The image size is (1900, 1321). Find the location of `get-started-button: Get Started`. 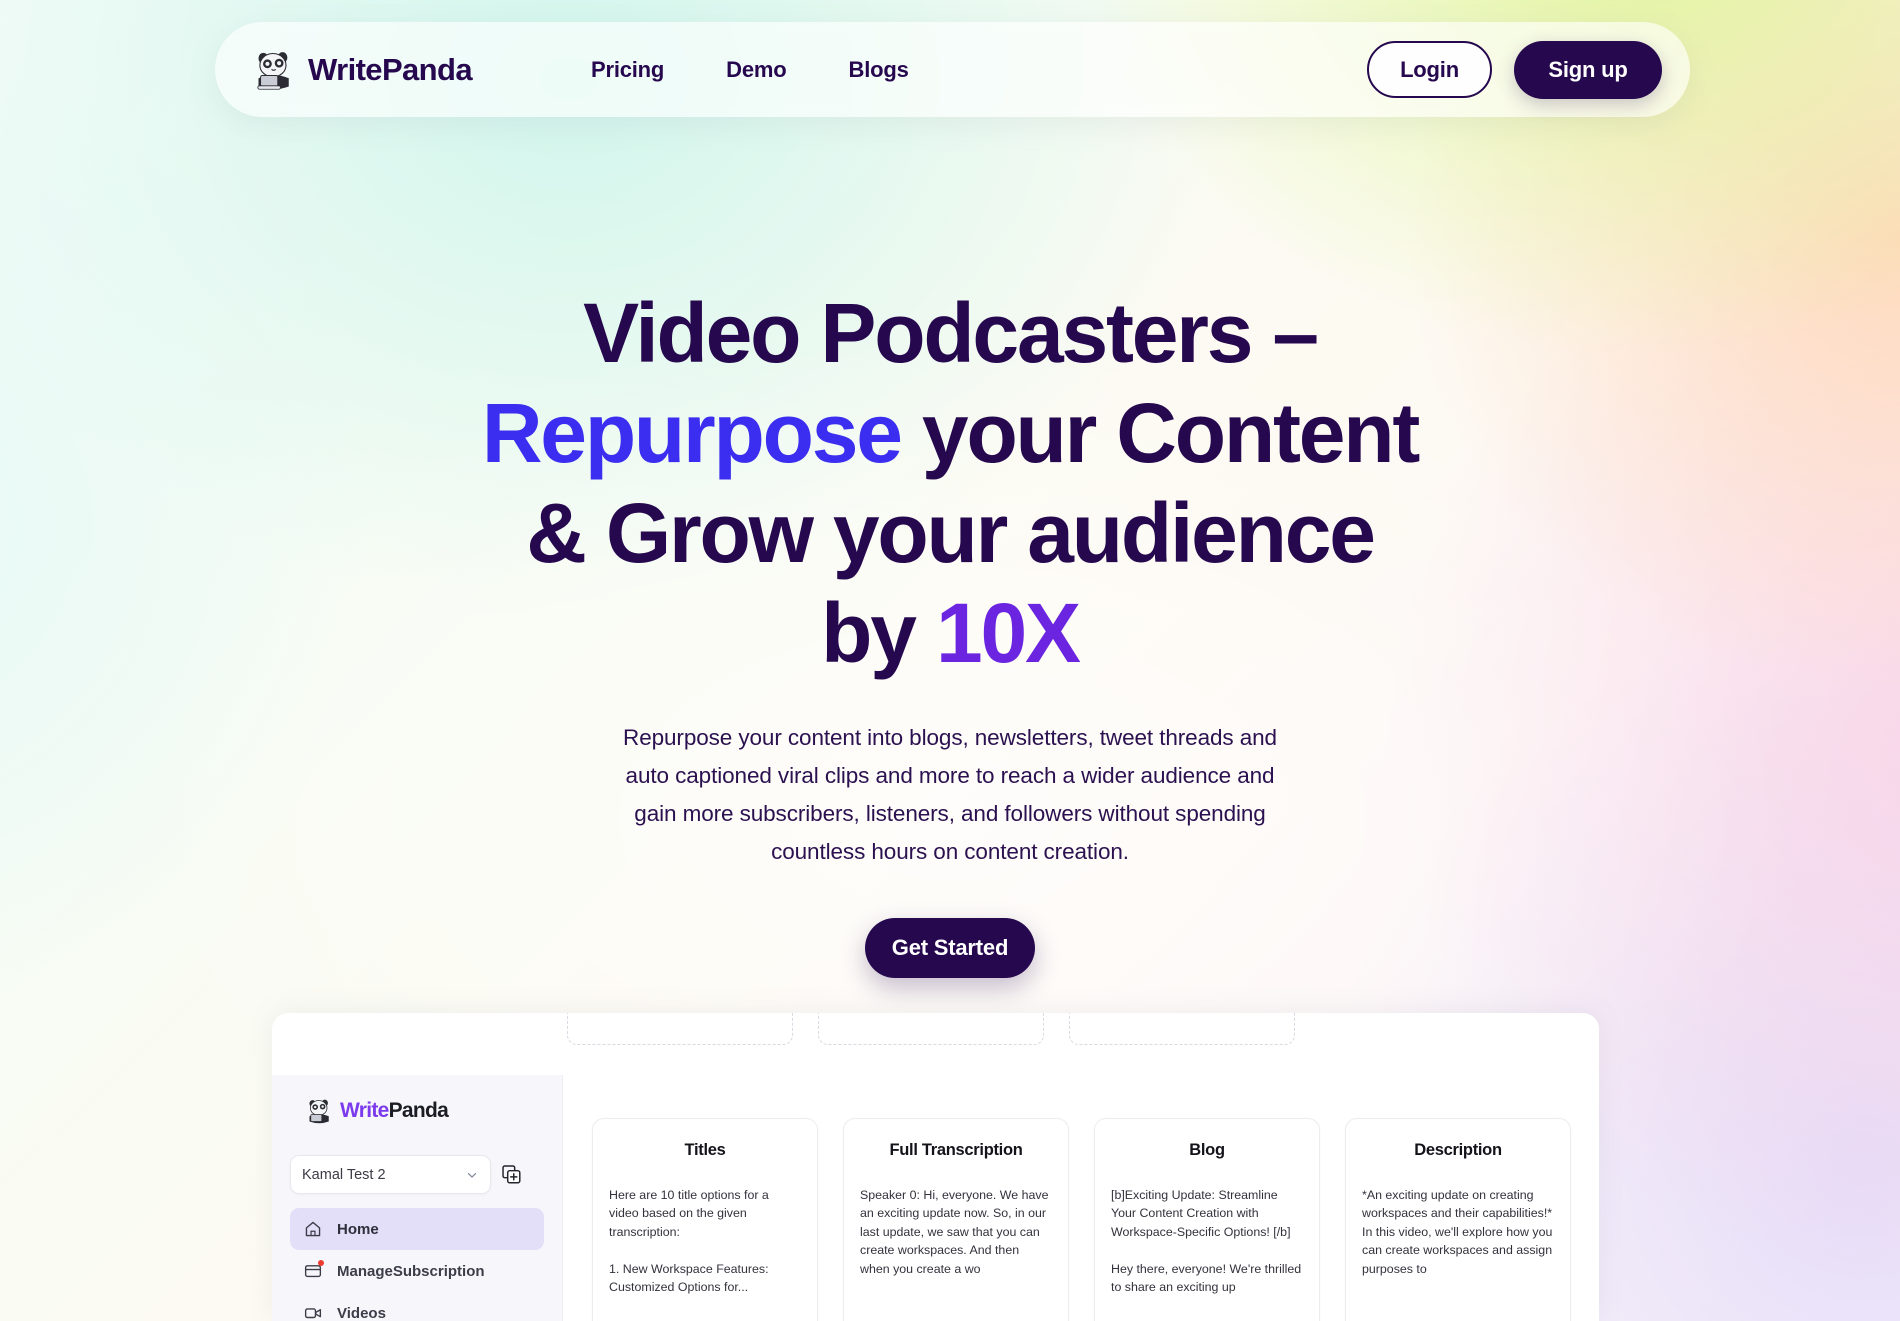

get-started-button: Get Started is located at coordinates (950, 948).